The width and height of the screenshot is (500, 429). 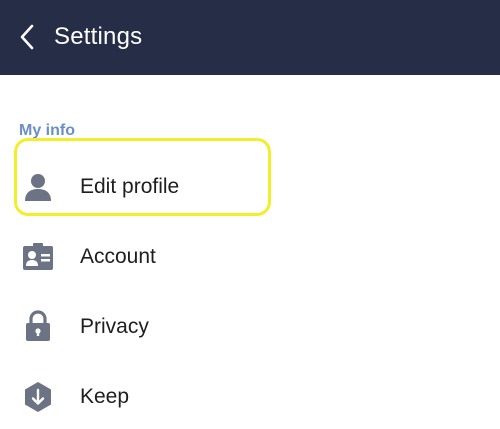 What do you see at coordinates (38, 397) in the screenshot?
I see `keep-icon` at bounding box center [38, 397].